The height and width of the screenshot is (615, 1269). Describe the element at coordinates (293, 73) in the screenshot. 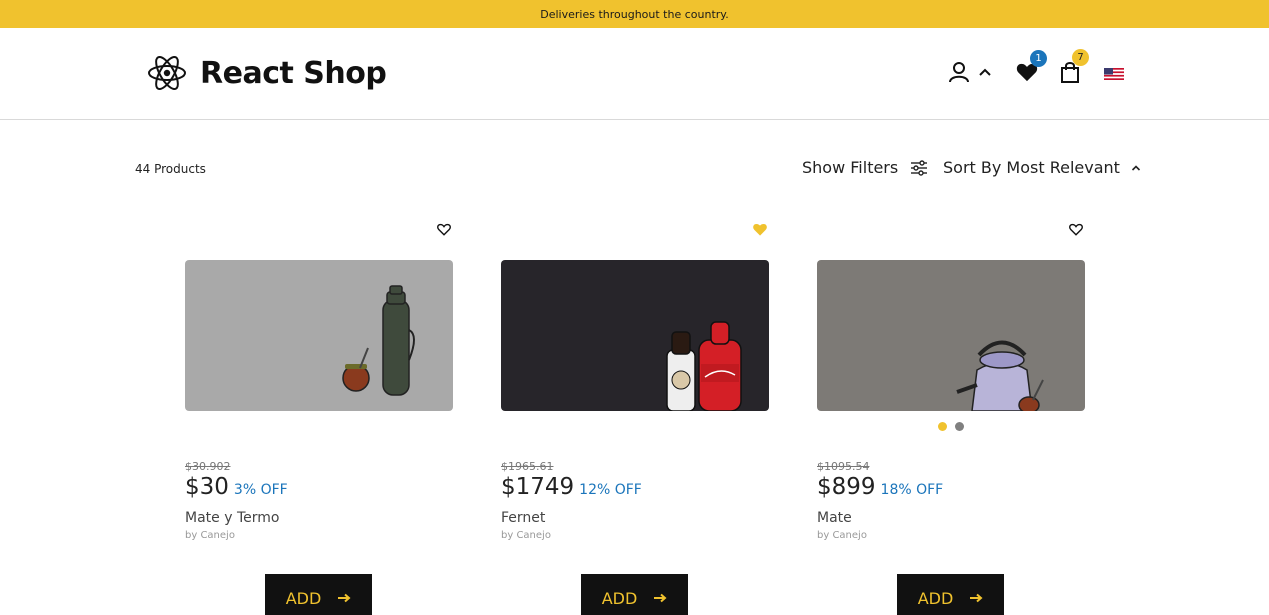

I see `site-title: React Shop` at that location.